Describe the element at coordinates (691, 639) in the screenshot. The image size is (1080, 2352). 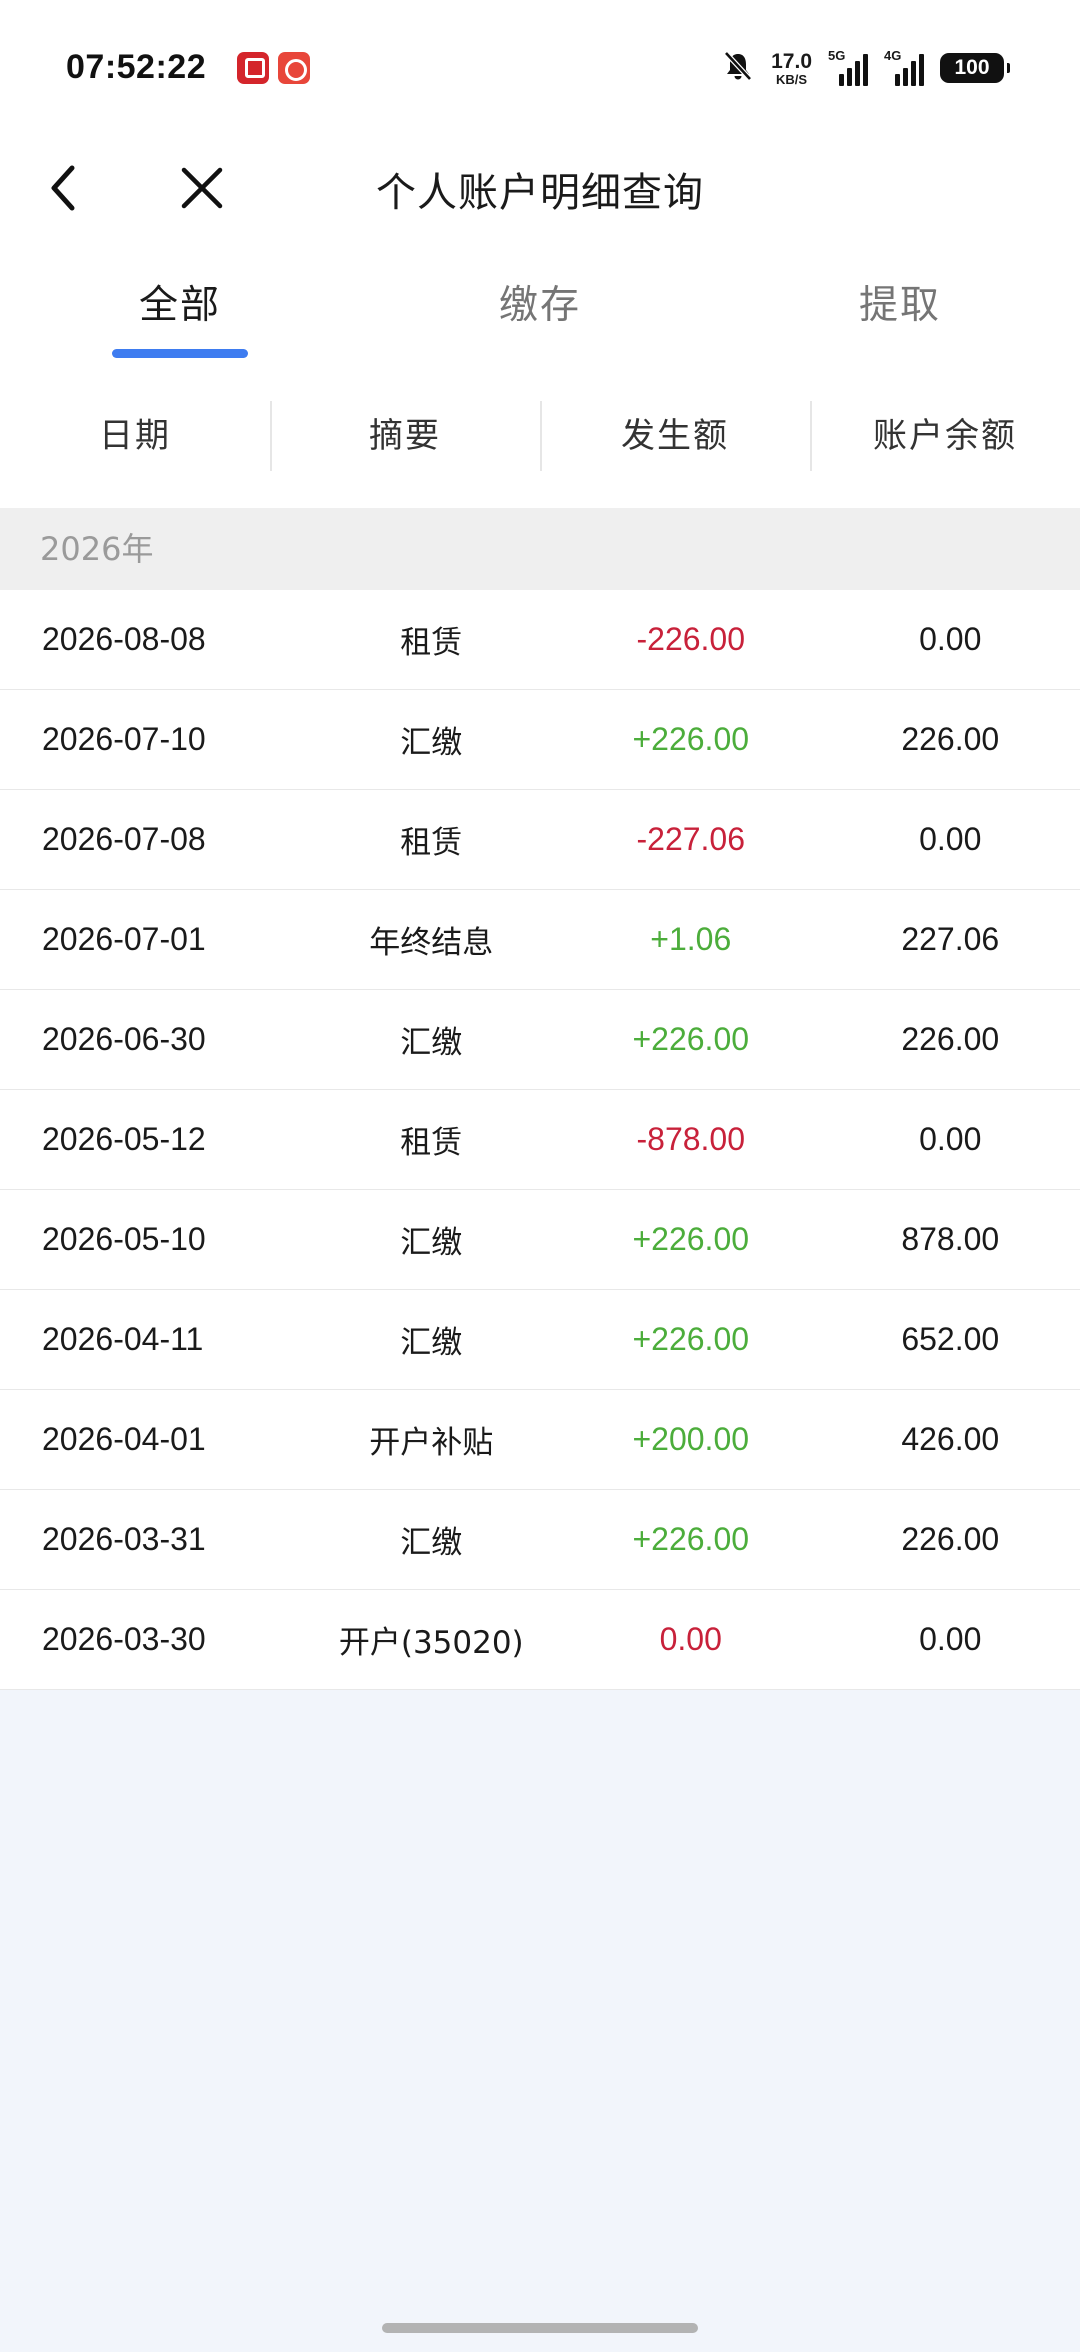
I see `row-amount: -226.00` at that location.